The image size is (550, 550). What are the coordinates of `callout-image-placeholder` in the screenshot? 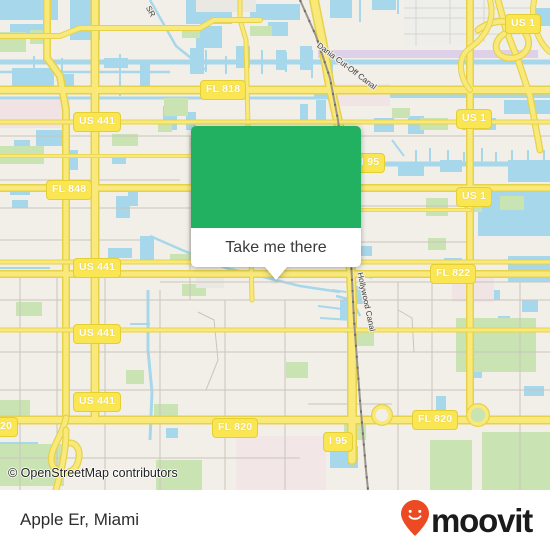 It's located at (276, 177).